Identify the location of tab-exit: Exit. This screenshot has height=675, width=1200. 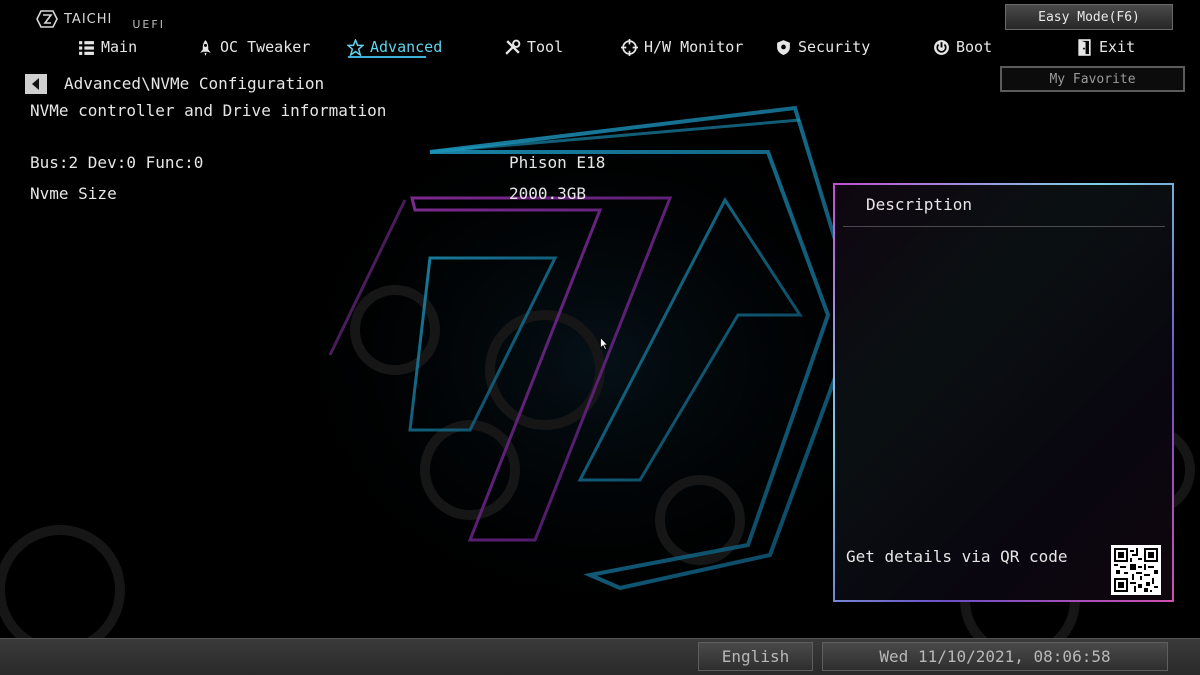
(1105, 47).